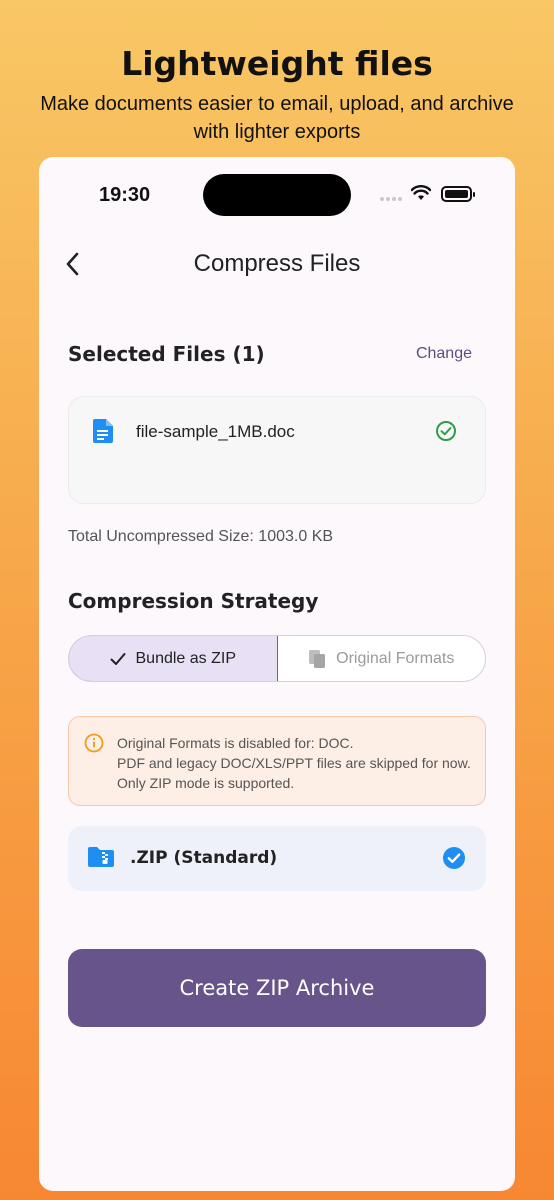 The width and height of the screenshot is (554, 1200). Describe the element at coordinates (204, 858) in the screenshot. I see `zip-format-label: .ZIP (Standard)` at that location.